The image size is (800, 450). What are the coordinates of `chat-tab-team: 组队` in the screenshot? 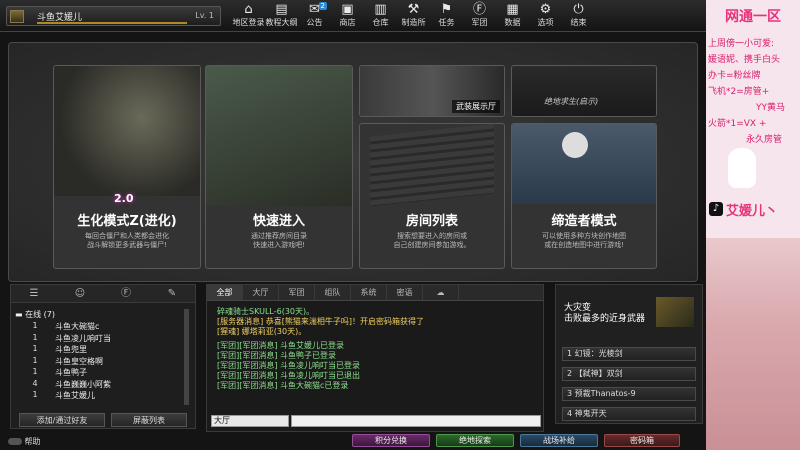 It's located at (333, 292).